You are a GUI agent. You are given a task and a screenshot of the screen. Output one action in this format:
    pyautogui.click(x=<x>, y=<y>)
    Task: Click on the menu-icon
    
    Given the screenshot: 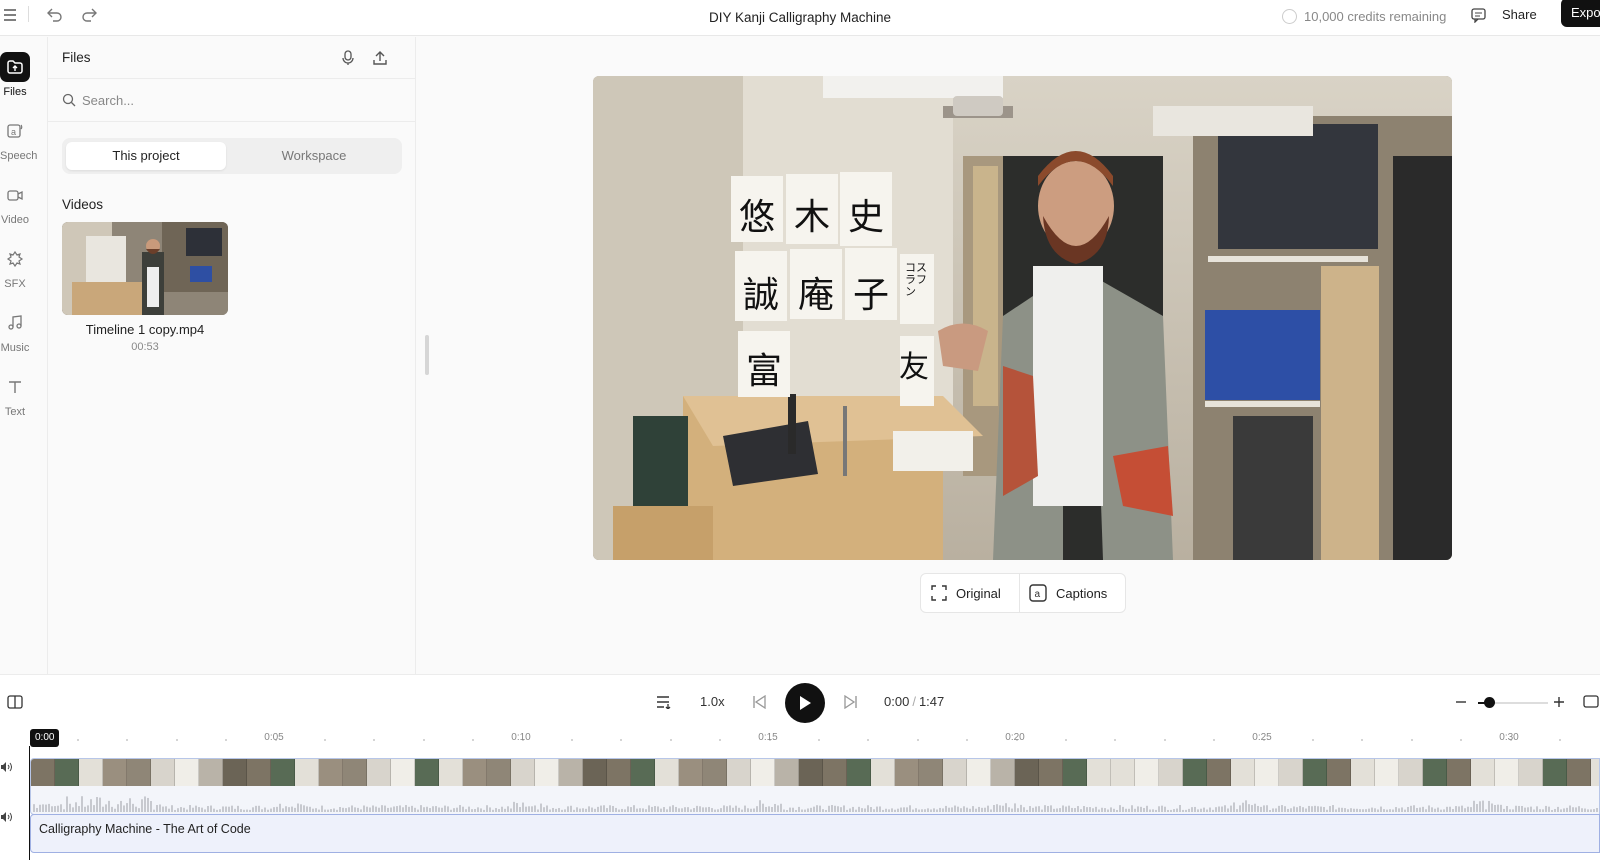 What is the action you would take?
    pyautogui.click(x=11, y=15)
    